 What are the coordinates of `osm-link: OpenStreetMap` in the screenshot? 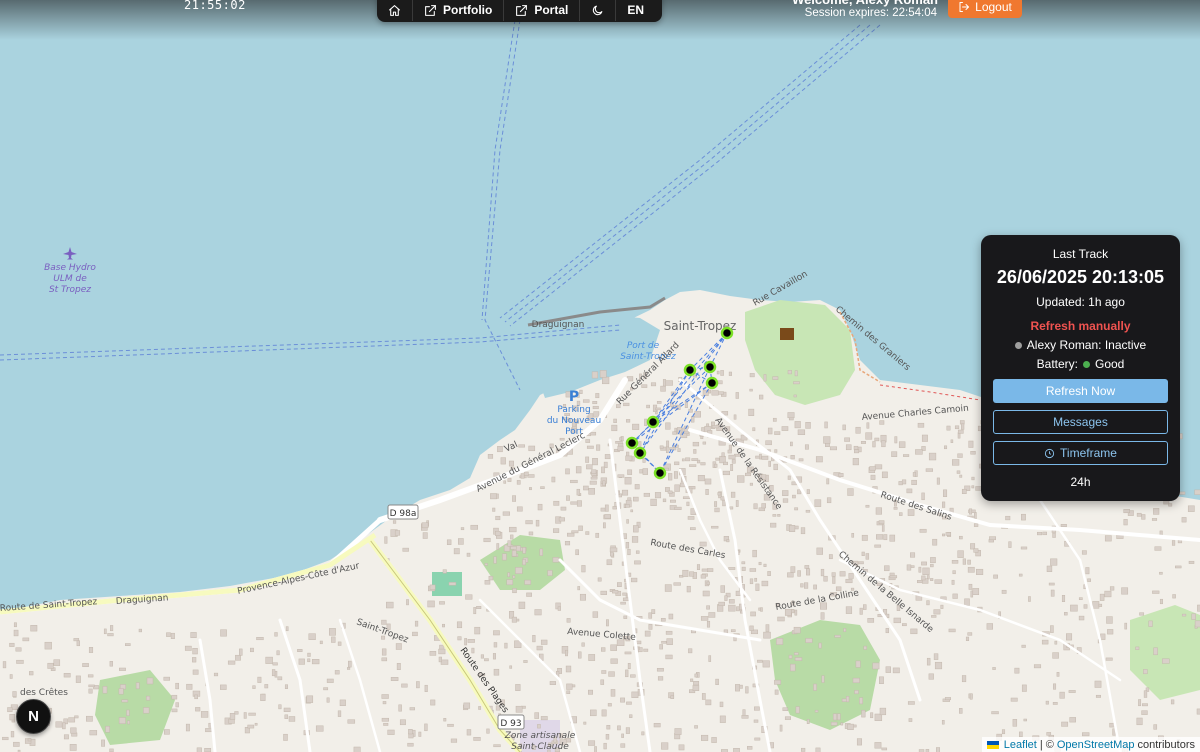 It's located at (1096, 745).